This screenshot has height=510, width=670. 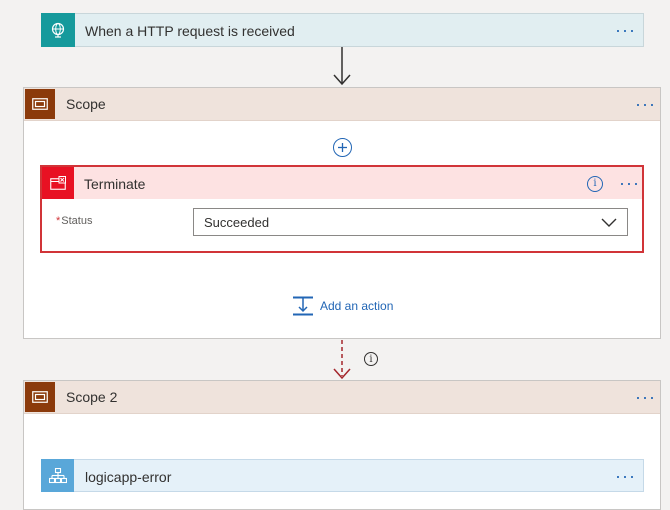 I want to click on terminate-icon, so click(x=58, y=183).